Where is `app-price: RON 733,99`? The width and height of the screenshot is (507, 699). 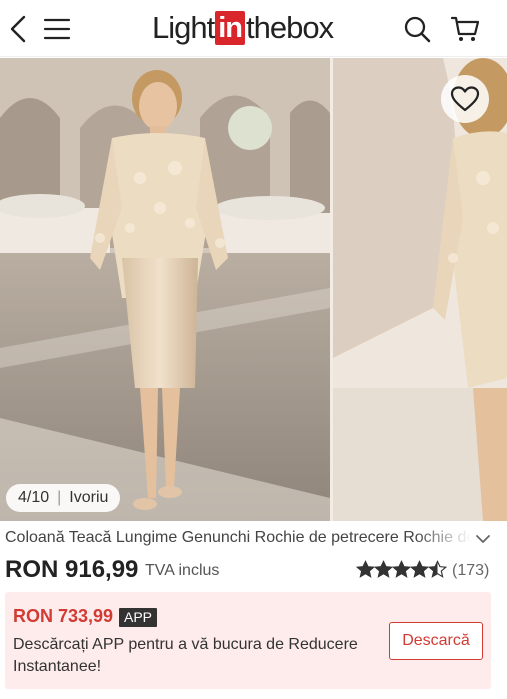 app-price: RON 733,99 is located at coordinates (63, 616).